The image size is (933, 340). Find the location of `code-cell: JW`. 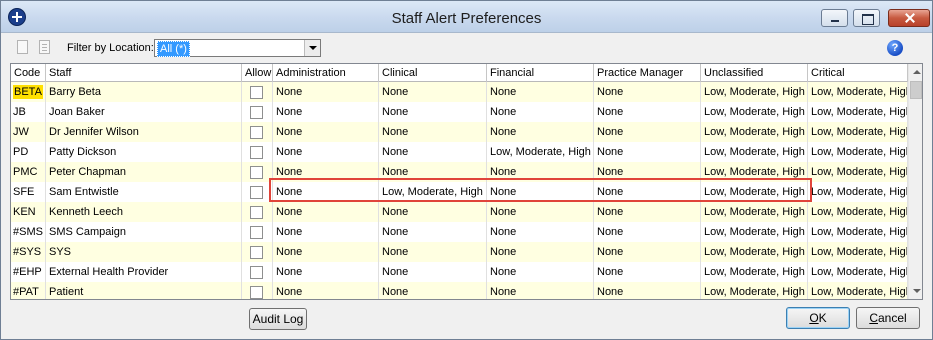

code-cell: JW is located at coordinates (28, 132).